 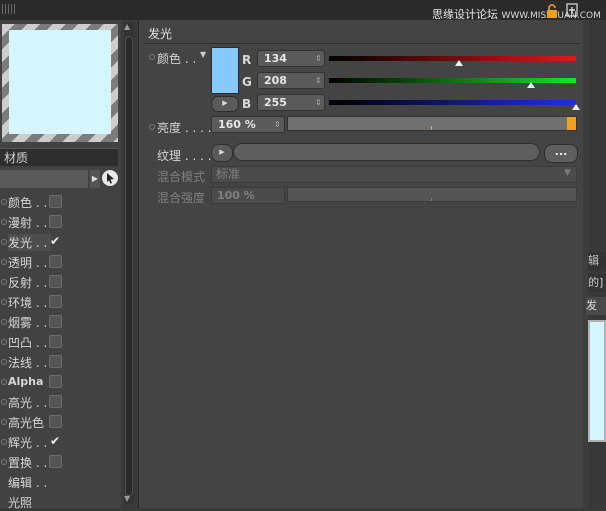 What do you see at coordinates (28, 263) in the screenshot?
I see `channel-label: 透明 . .` at bounding box center [28, 263].